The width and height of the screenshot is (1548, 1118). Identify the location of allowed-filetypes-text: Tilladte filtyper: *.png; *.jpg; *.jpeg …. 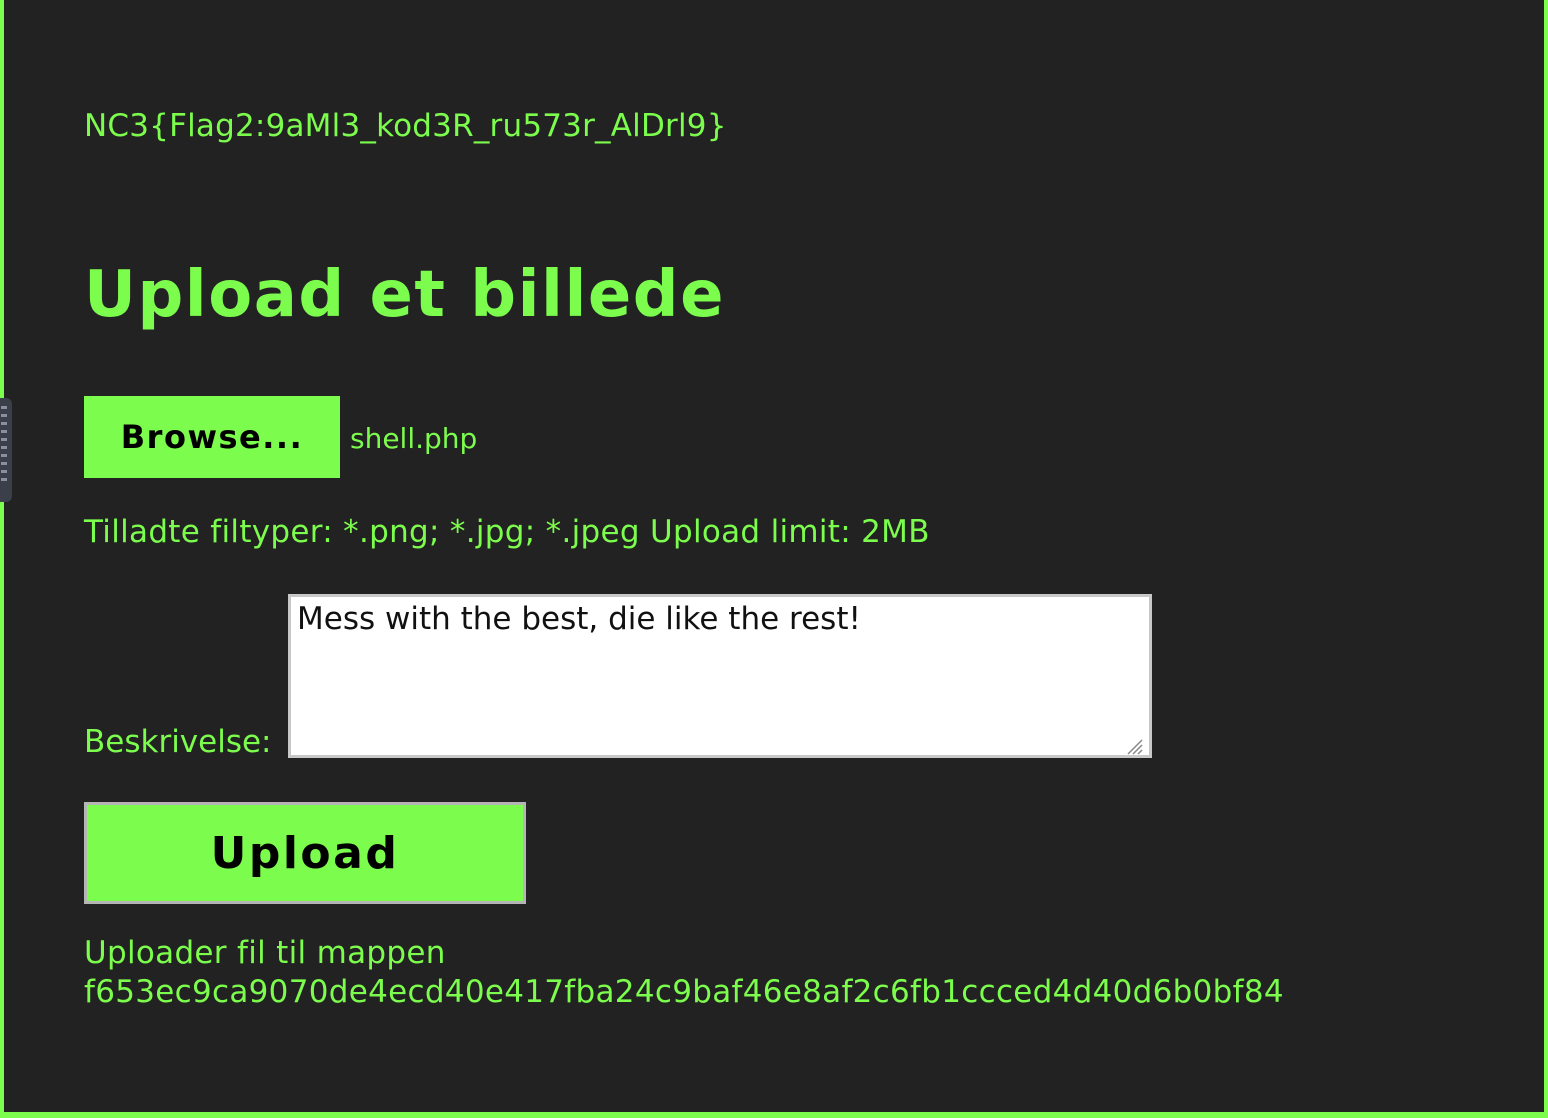
(507, 532).